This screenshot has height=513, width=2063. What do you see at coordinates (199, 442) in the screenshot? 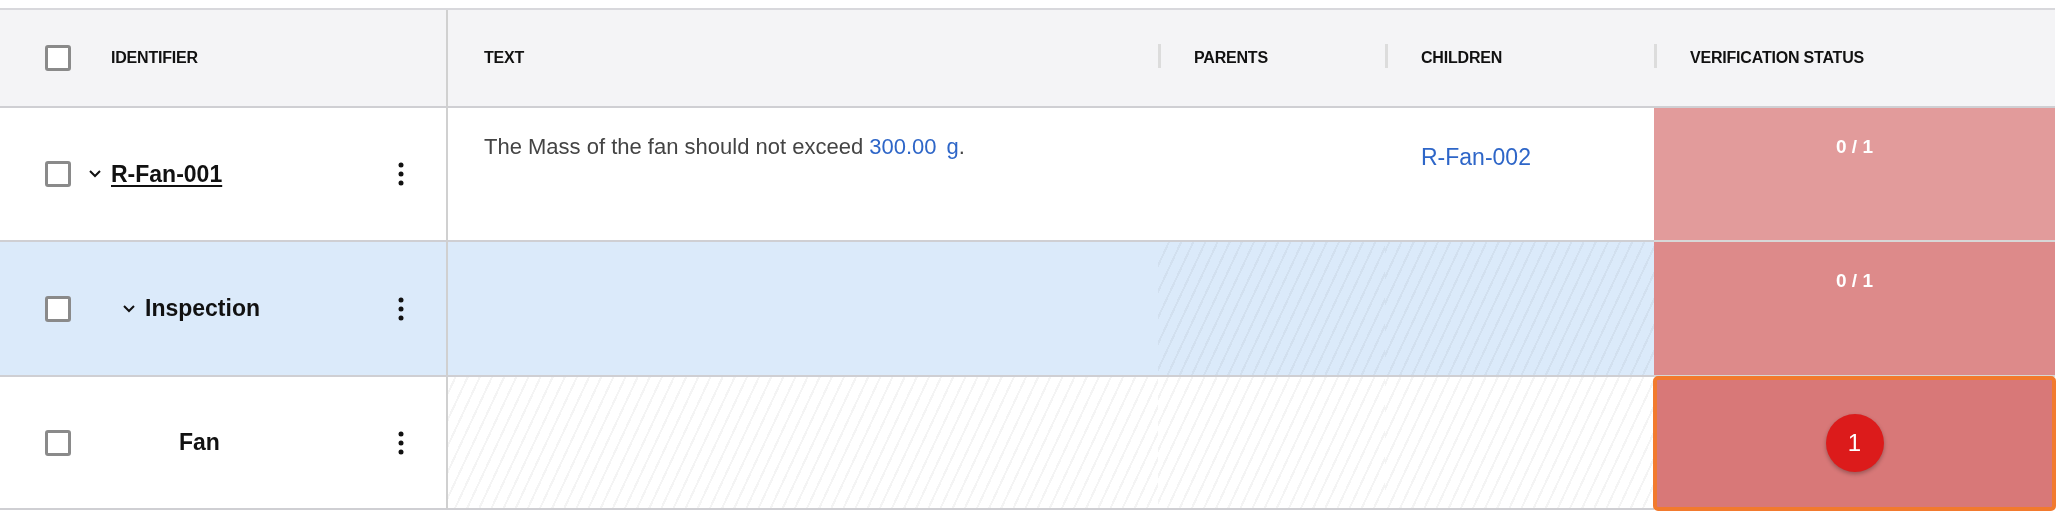
I see `identifier-text: Fan` at bounding box center [199, 442].